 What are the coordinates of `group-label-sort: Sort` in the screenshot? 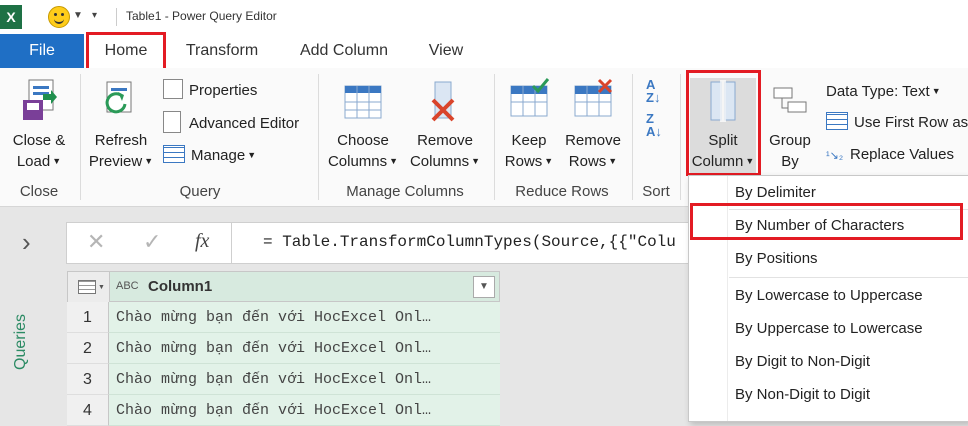 It's located at (656, 191).